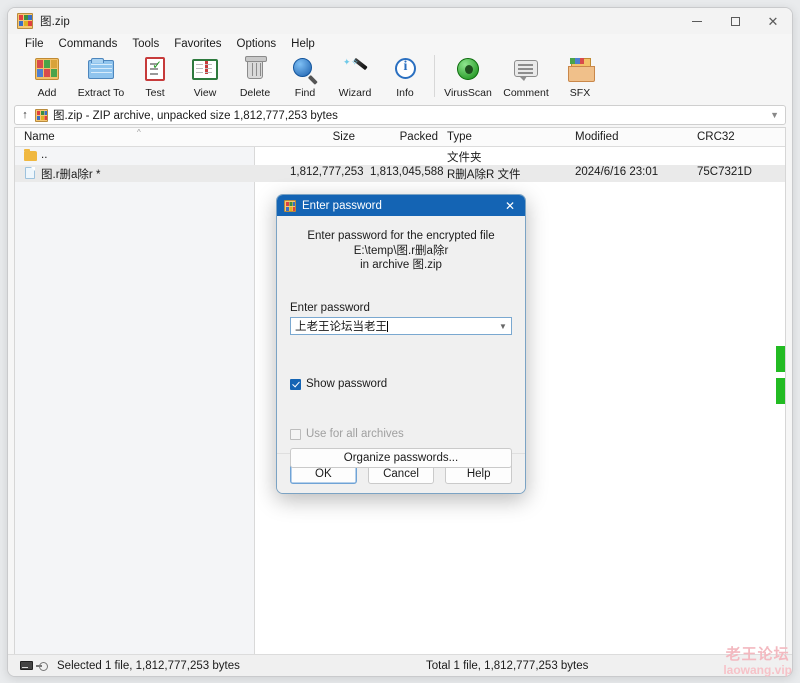 The image size is (800, 683). Describe the element at coordinates (39, 137) in the screenshot. I see `column-header-name: Name` at that location.